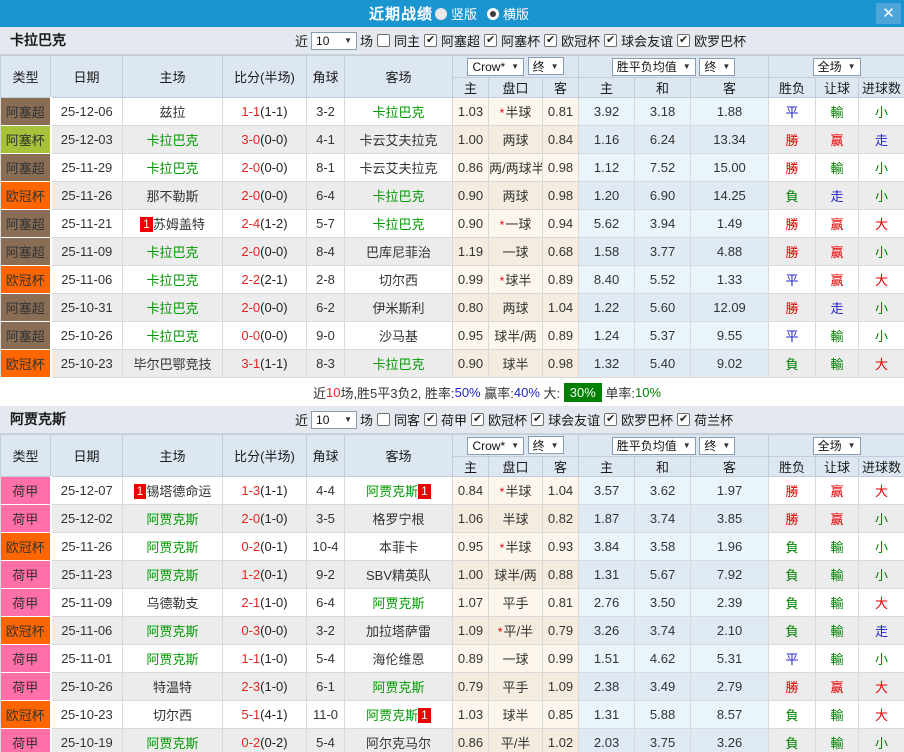 Image resolution: width=904 pixels, height=752 pixels. I want to click on home-team-cell: 毕尔巴鄂竞技, so click(172, 363).